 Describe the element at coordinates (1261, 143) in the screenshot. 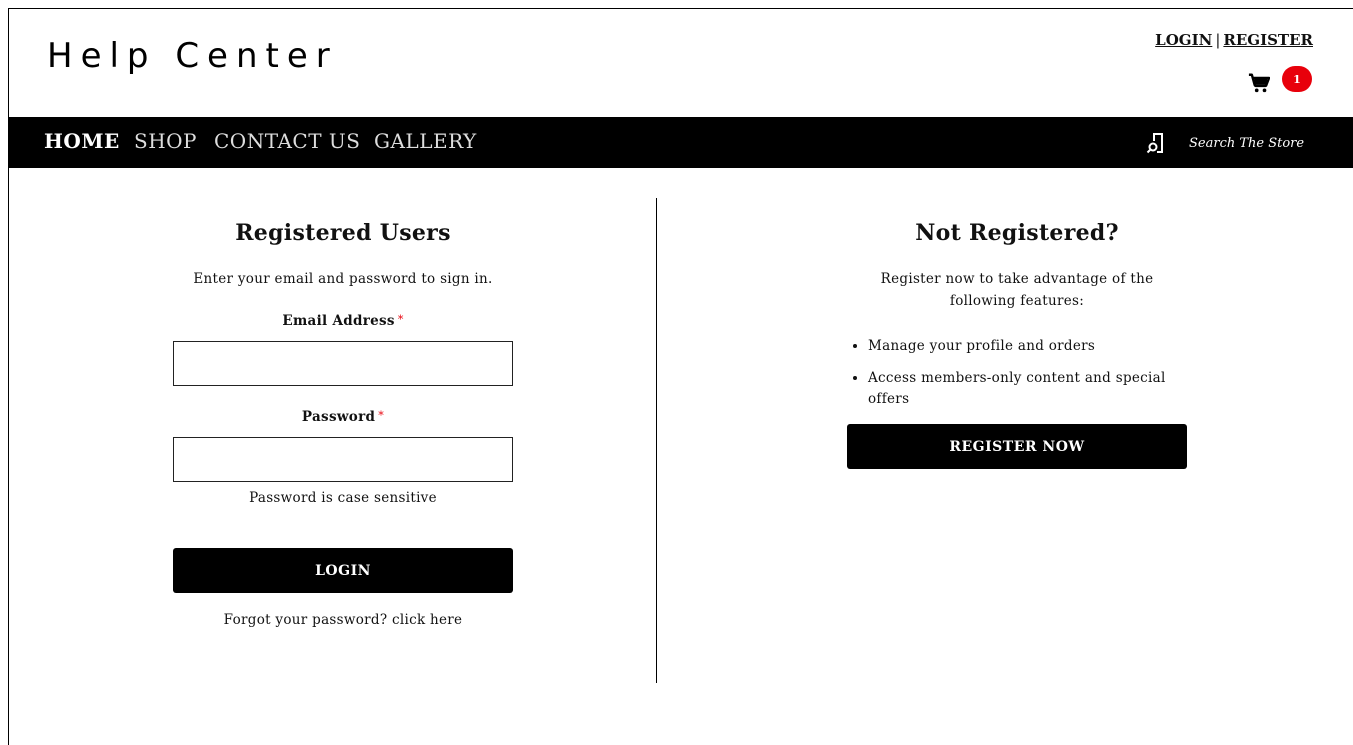

I see `search-input` at that location.